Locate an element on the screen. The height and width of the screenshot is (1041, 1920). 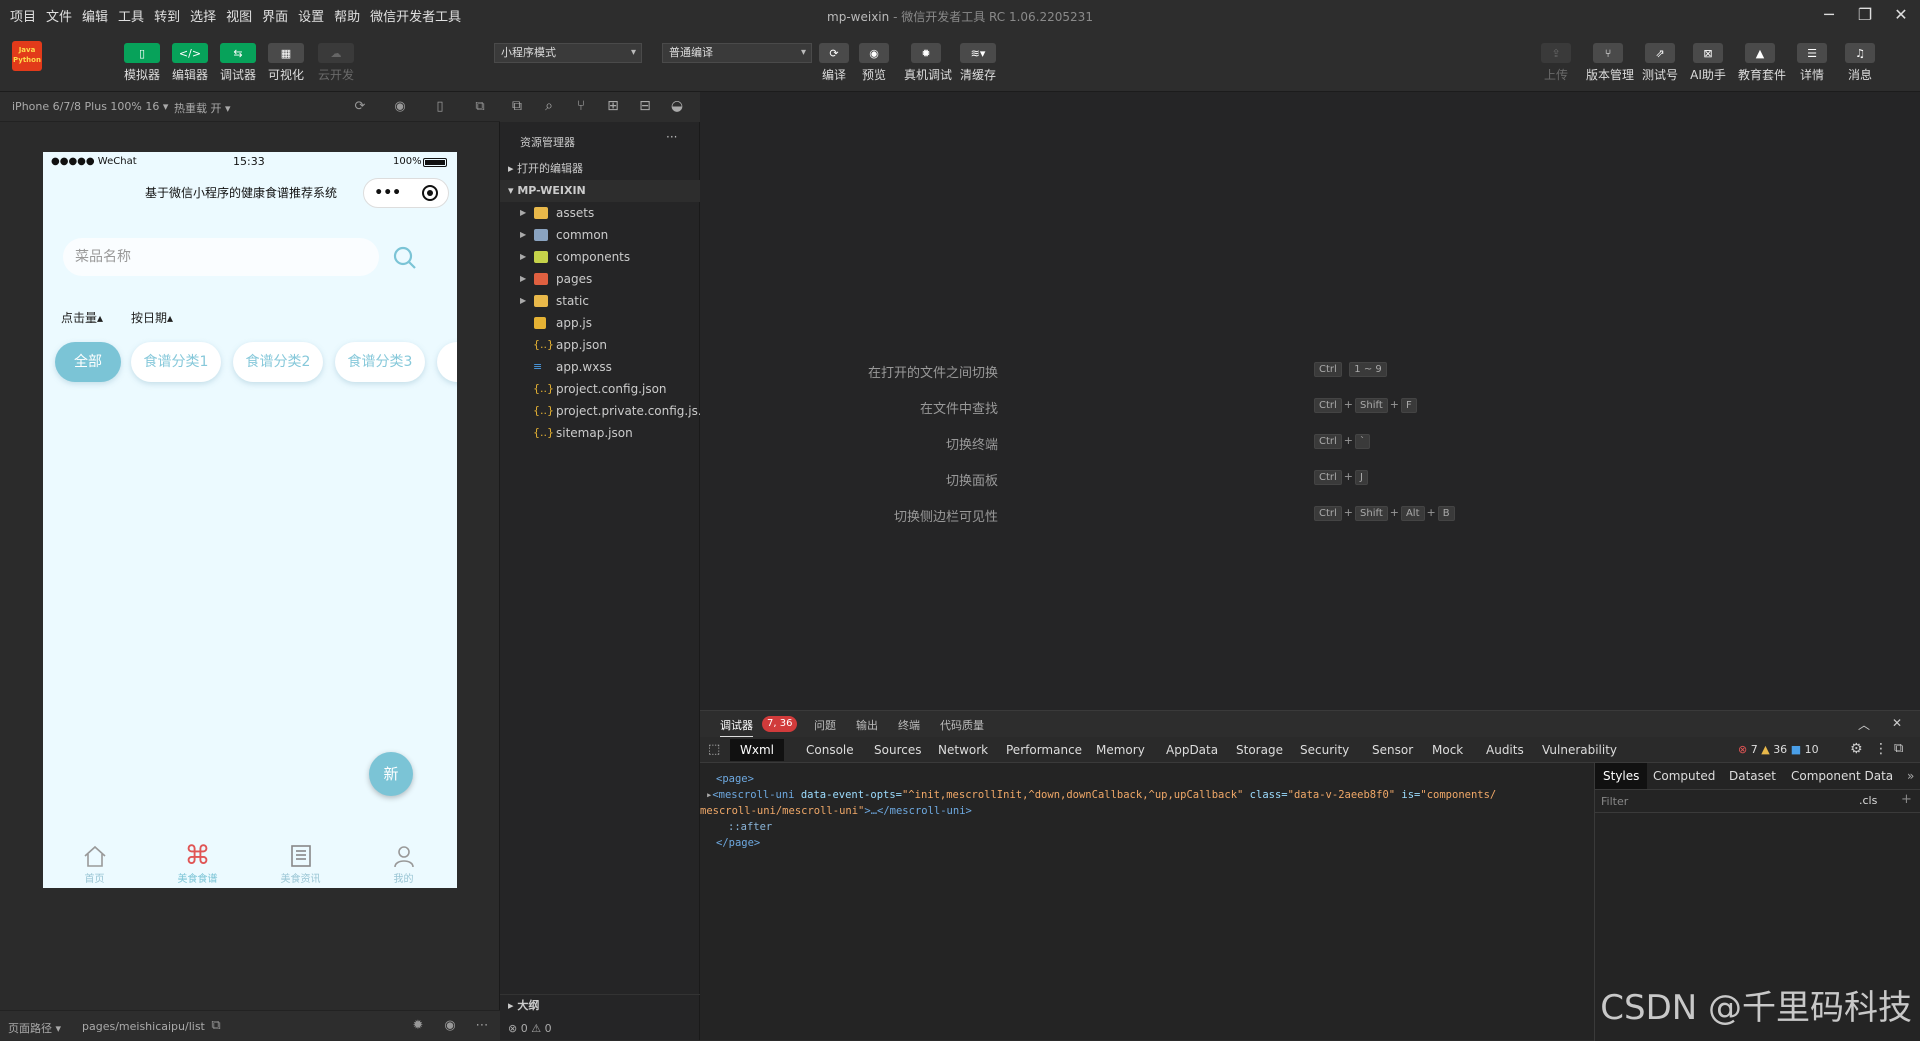
more-icon: ⋯ is located at coordinates (482, 1026).